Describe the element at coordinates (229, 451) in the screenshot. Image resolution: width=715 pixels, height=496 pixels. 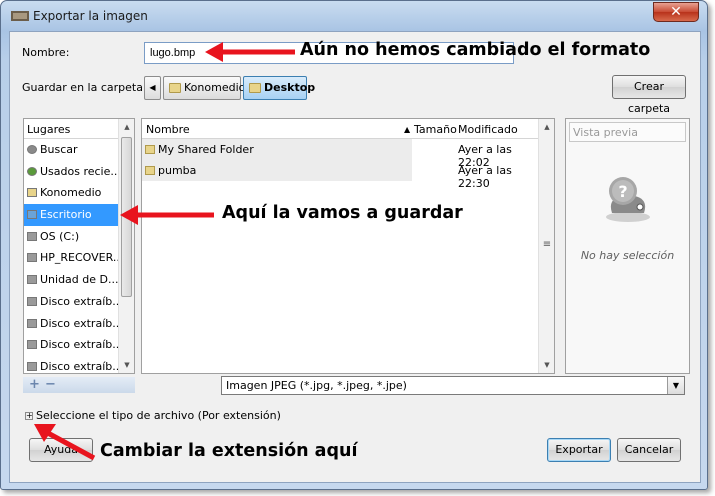
I see `annotation-change-ext: Cambiar la extensión aquí` at that location.